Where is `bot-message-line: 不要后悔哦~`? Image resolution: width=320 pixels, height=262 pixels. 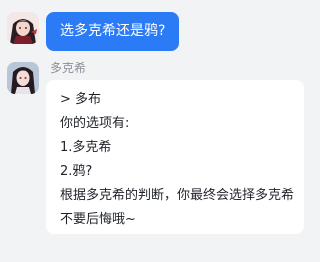
bot-message-line: 不要后悔哦~ is located at coordinates (98, 219).